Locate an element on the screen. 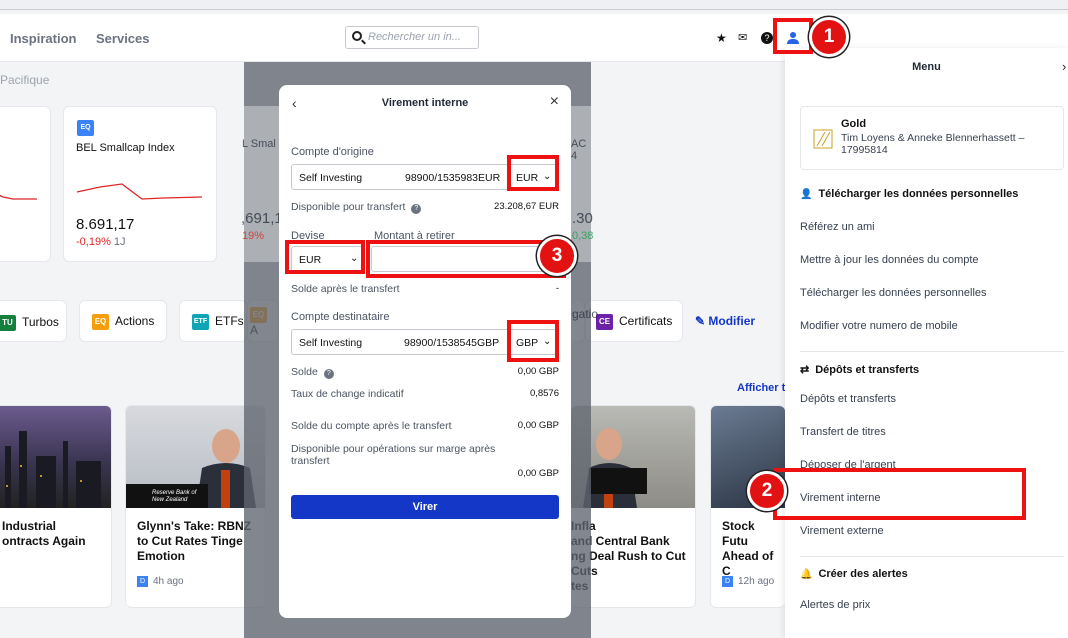 The width and height of the screenshot is (1068, 638). pill-etfs-label: ETFs is located at coordinates (229, 321).